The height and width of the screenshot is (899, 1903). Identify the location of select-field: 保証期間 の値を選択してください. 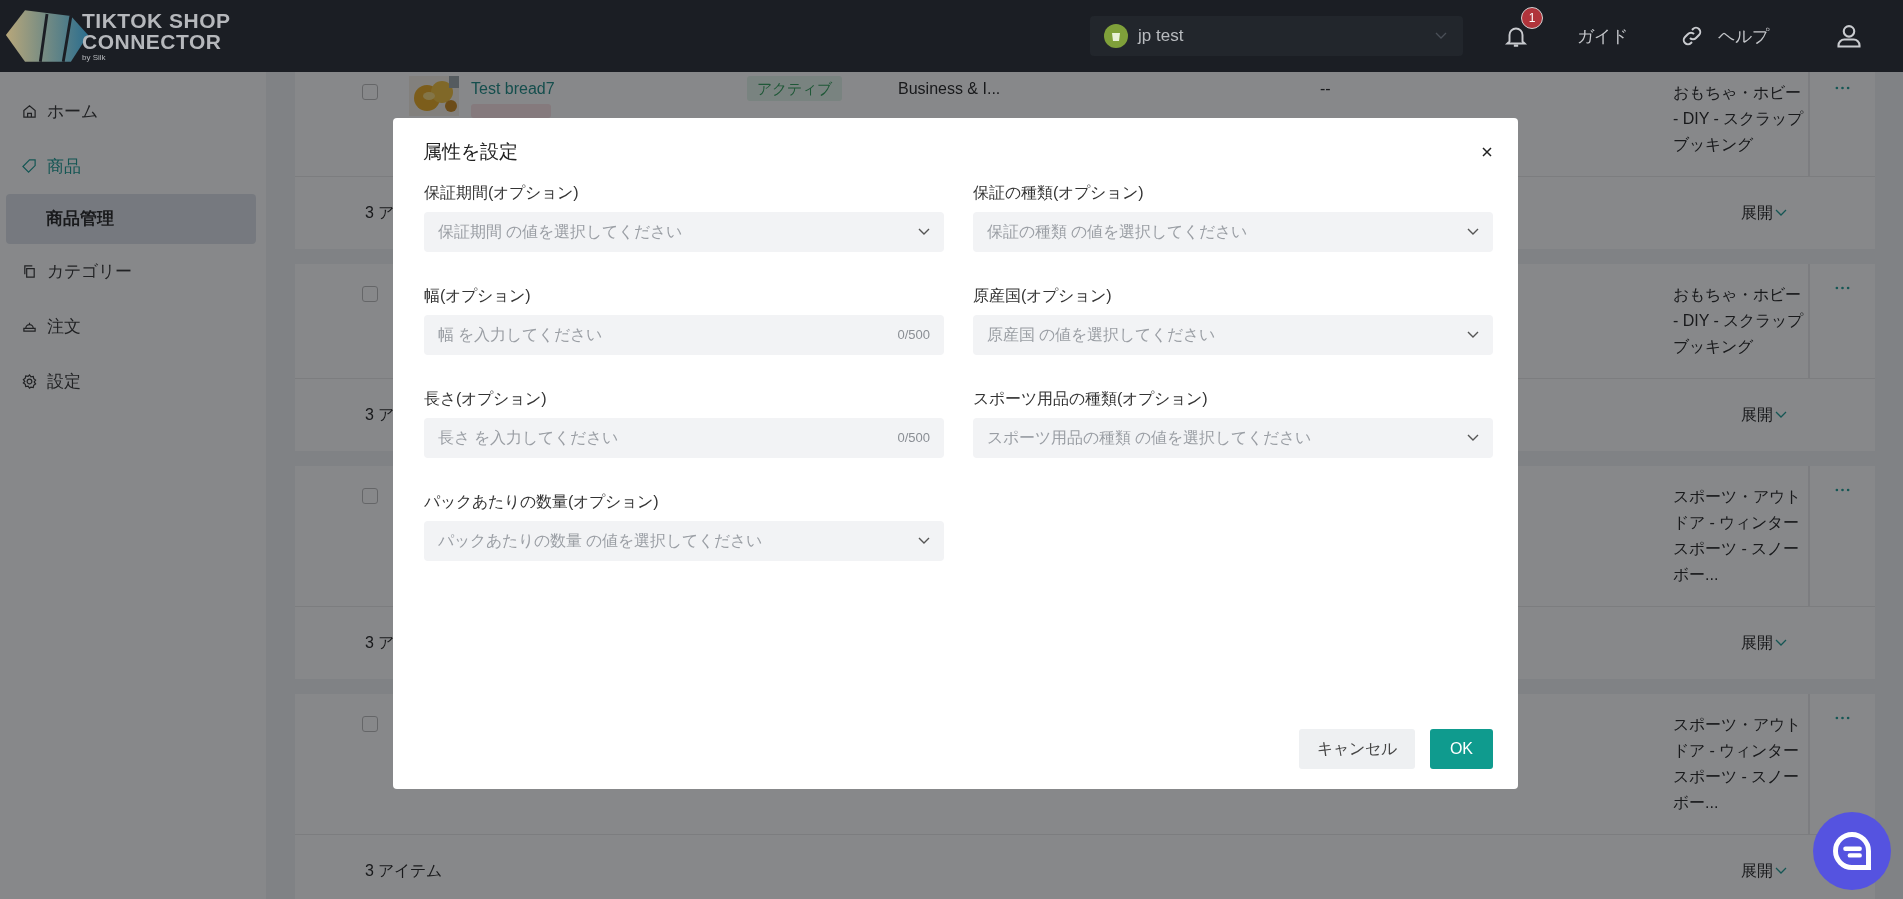
(684, 232).